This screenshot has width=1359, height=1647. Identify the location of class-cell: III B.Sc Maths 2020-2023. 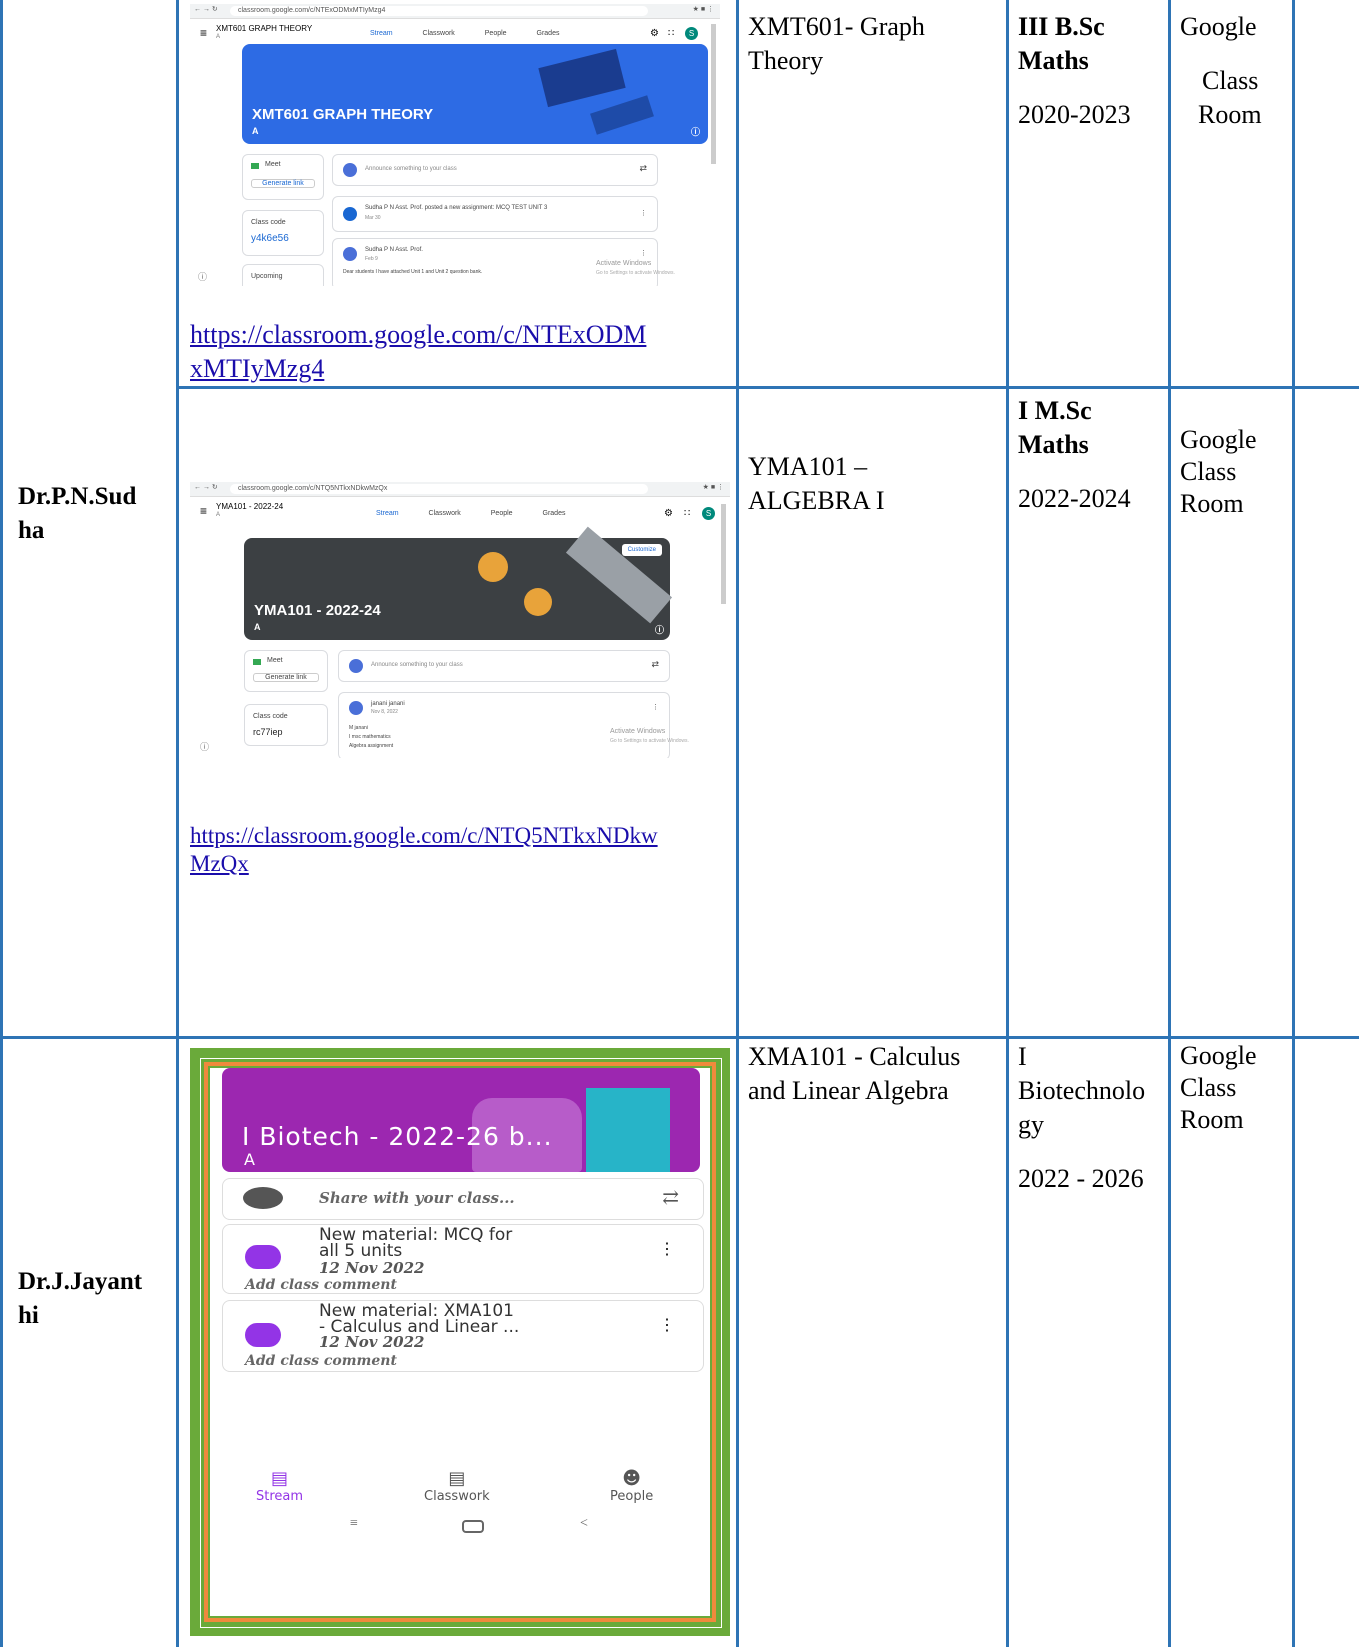
(1074, 70).